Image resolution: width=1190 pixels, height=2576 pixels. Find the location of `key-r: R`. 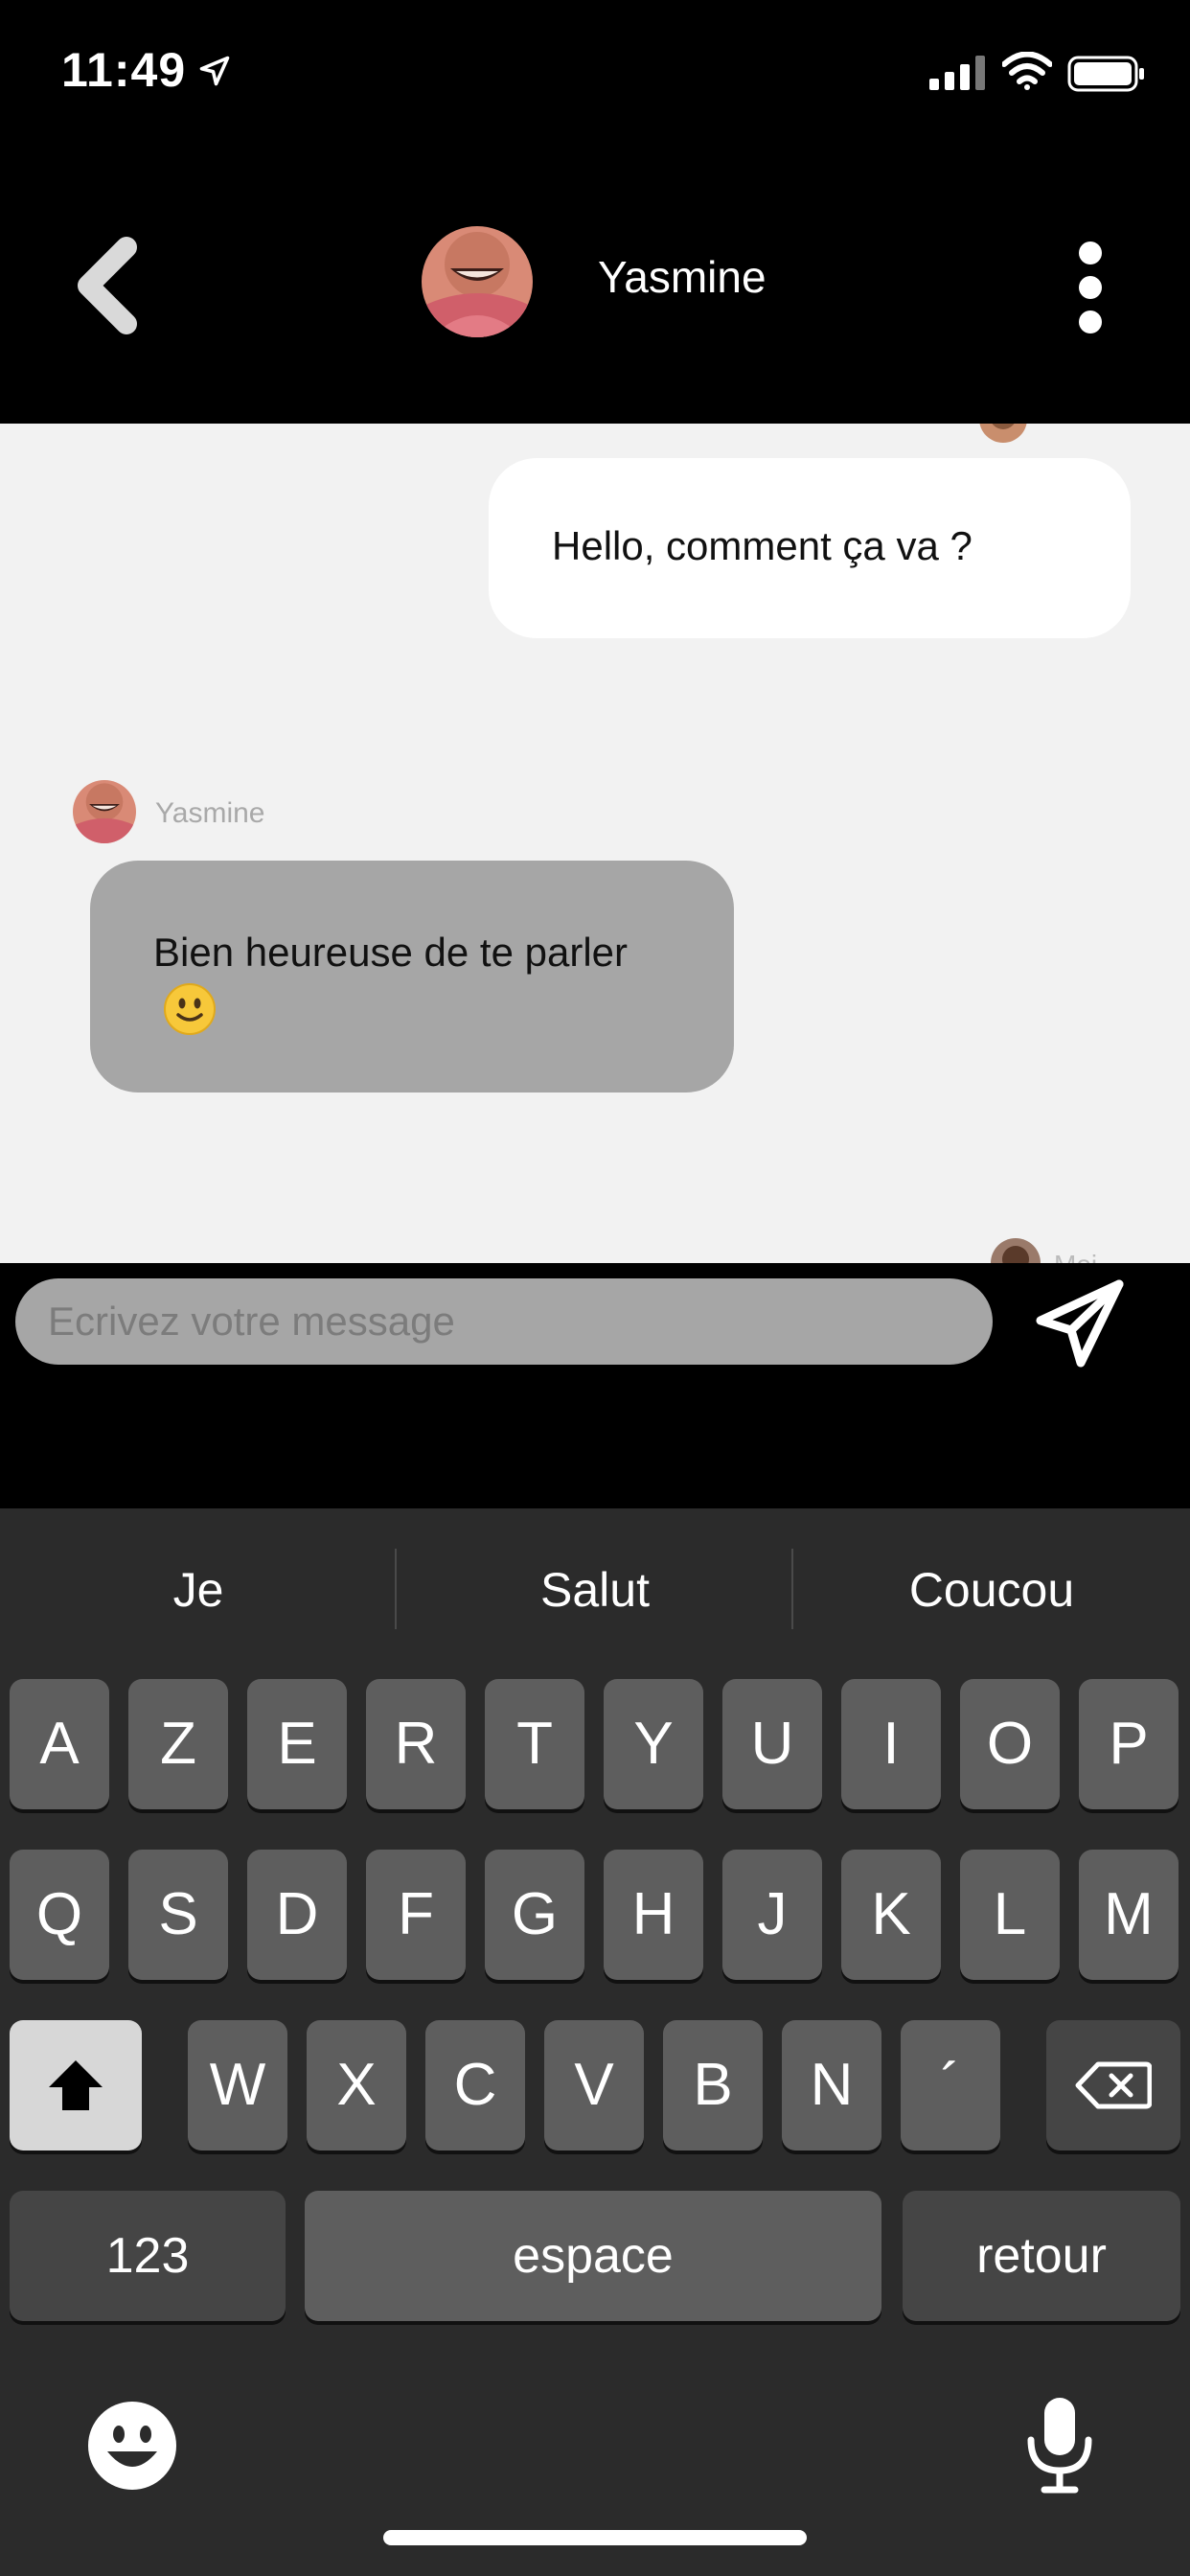

key-r: R is located at coordinates (416, 1744).